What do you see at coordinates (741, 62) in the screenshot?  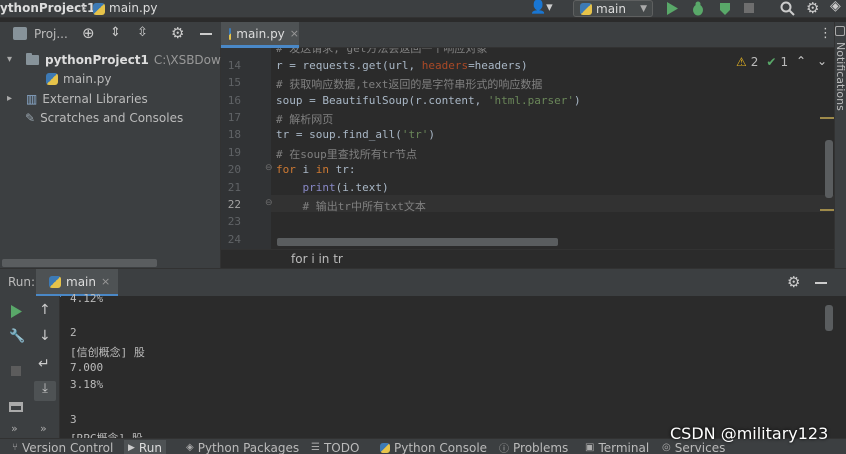 I see `warning-icon: ⚠` at bounding box center [741, 62].